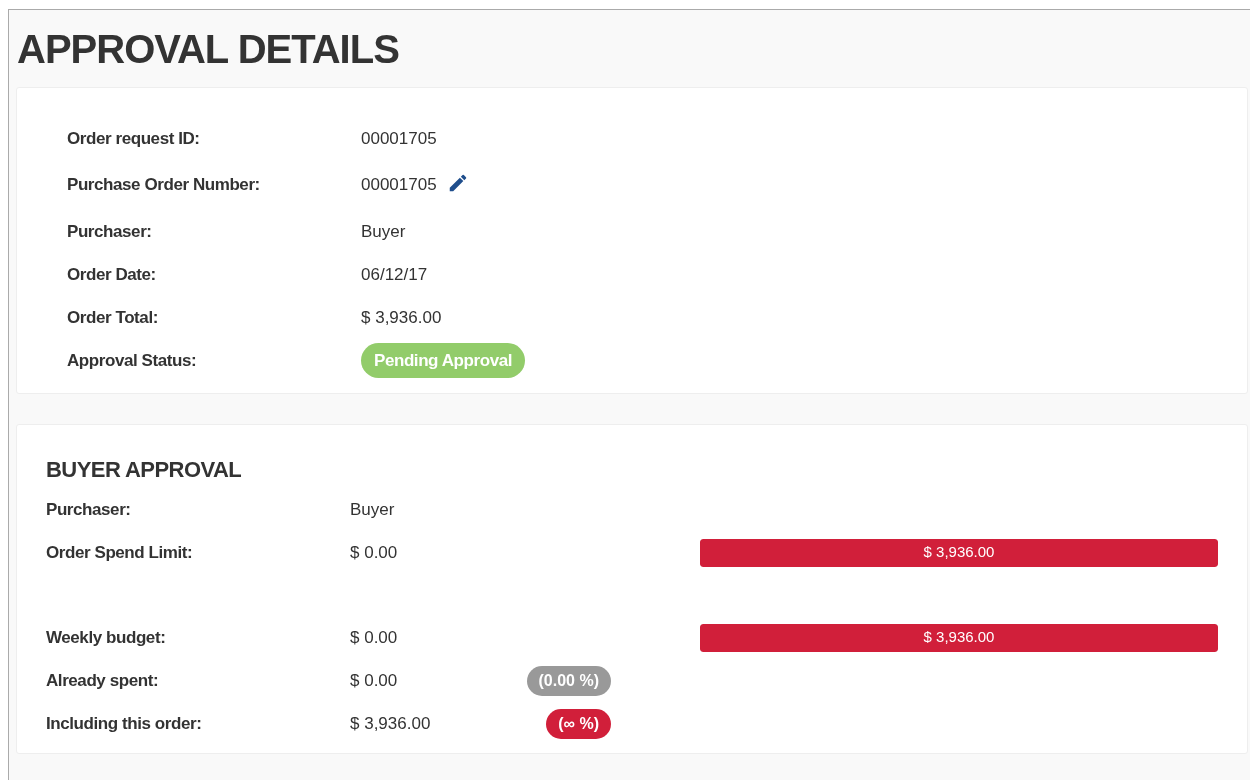 The image size is (1250, 780). What do you see at coordinates (394, 274) in the screenshot?
I see `field-value: 06/12/17` at bounding box center [394, 274].